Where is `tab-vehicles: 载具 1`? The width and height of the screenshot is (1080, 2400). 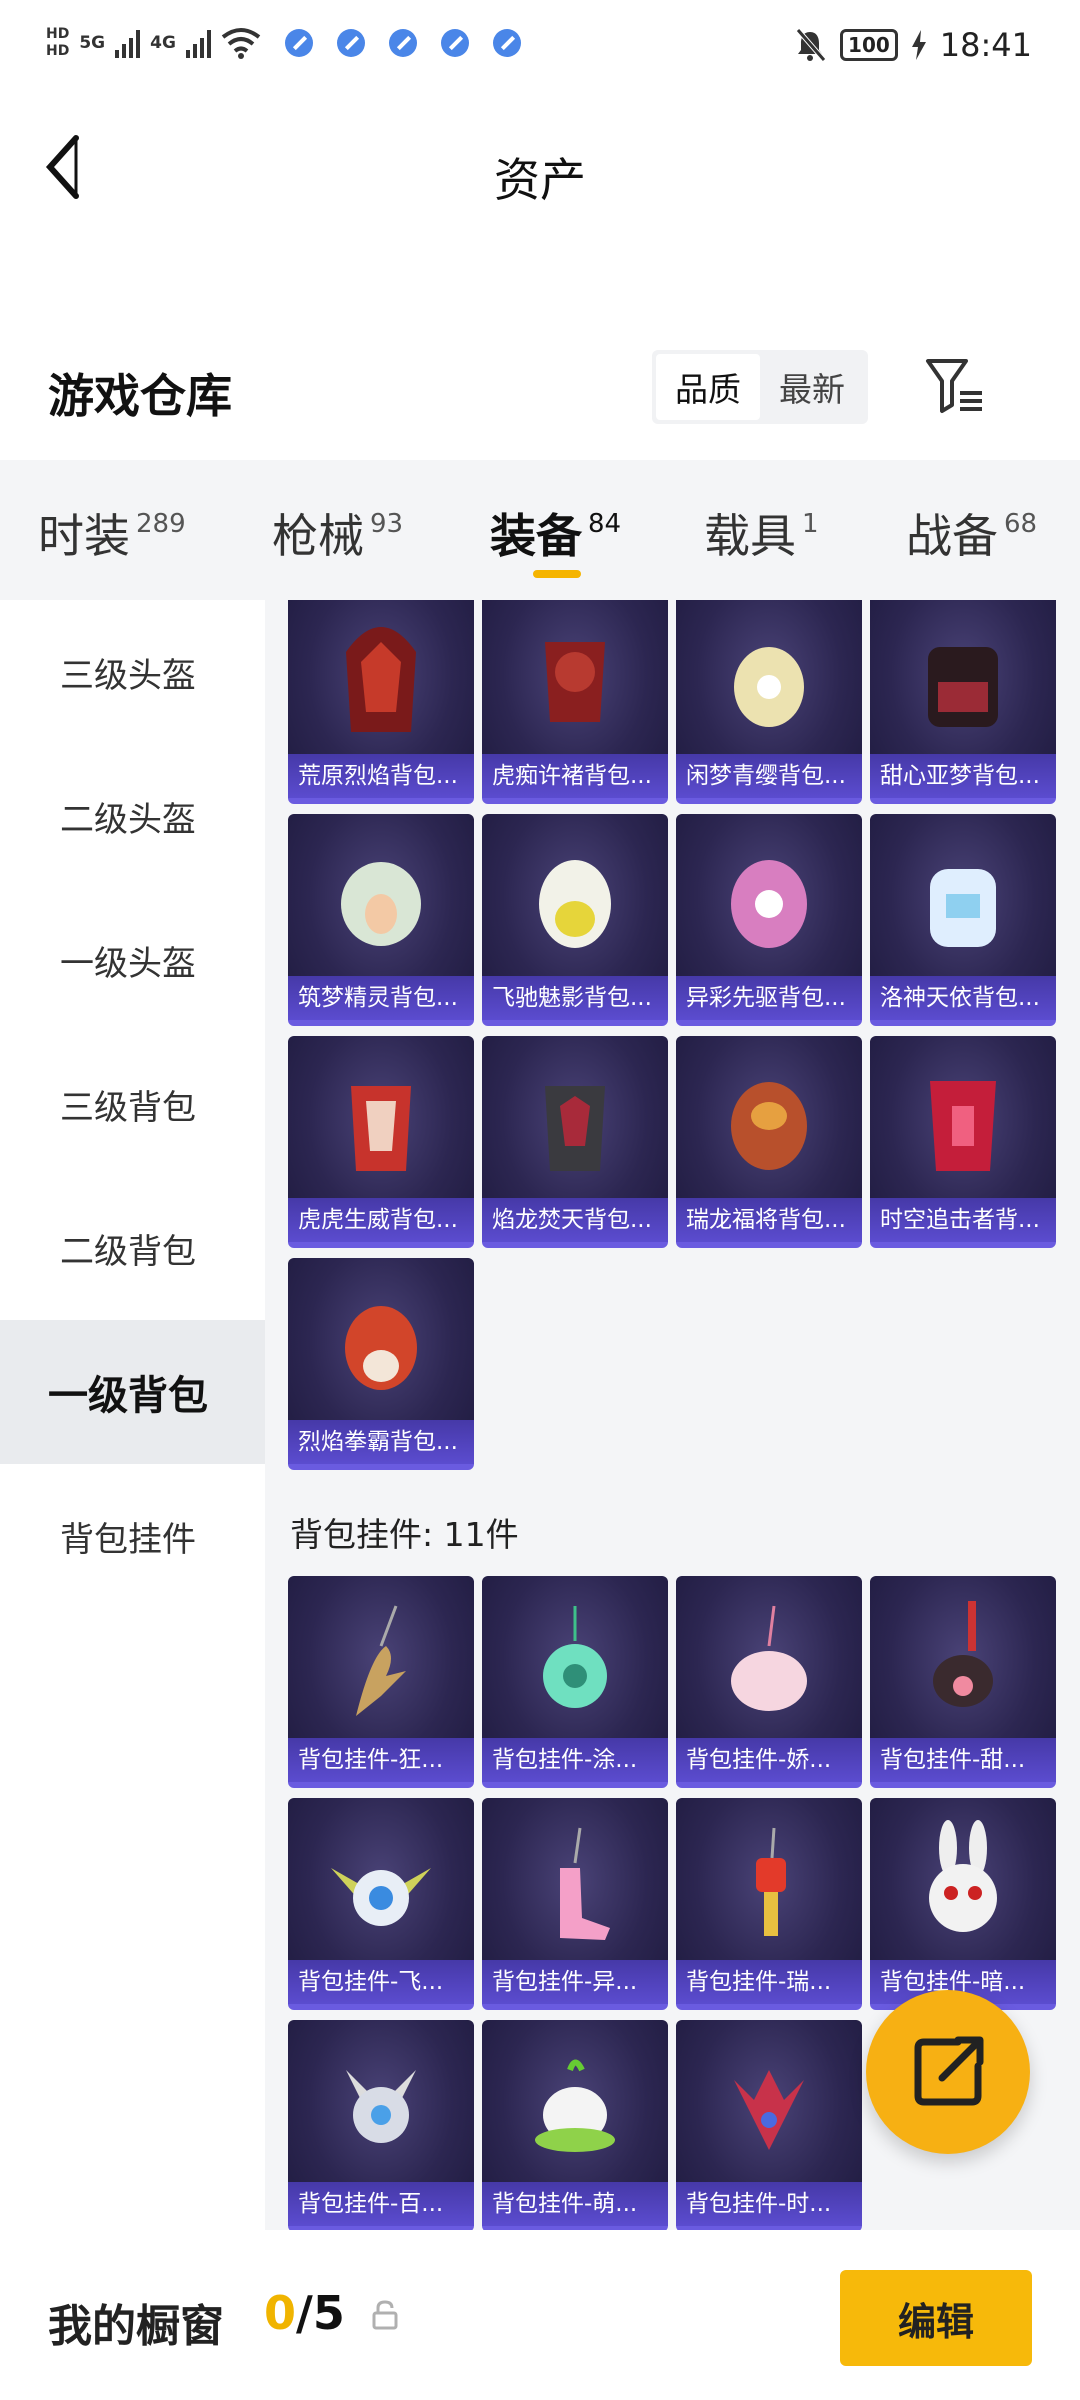 tab-vehicles: 载具 1 is located at coordinates (761, 533).